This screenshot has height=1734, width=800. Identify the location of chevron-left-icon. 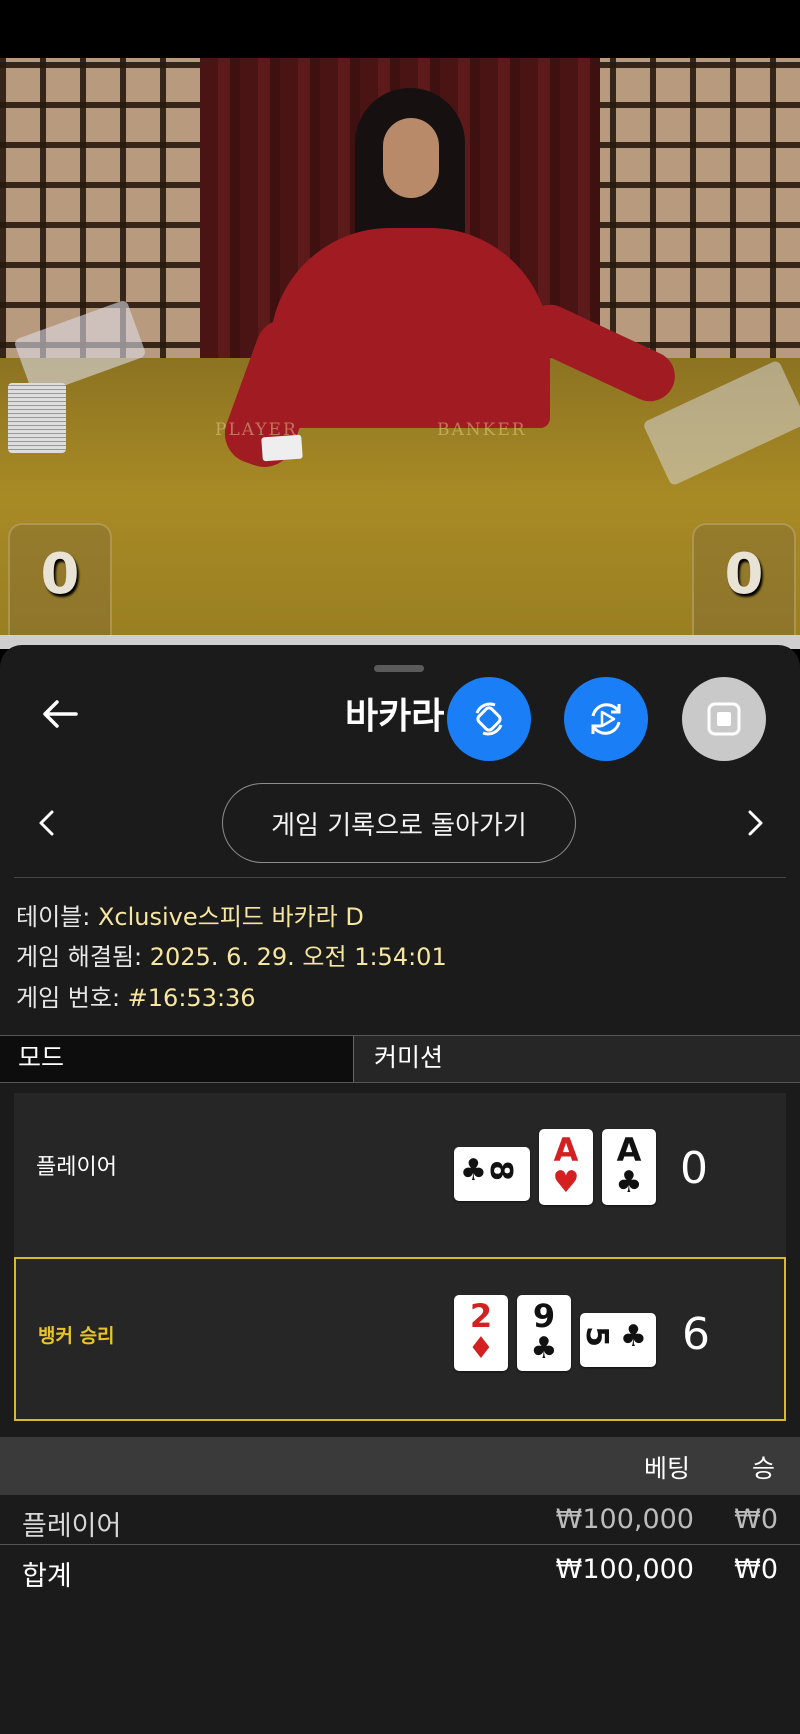
(46, 823).